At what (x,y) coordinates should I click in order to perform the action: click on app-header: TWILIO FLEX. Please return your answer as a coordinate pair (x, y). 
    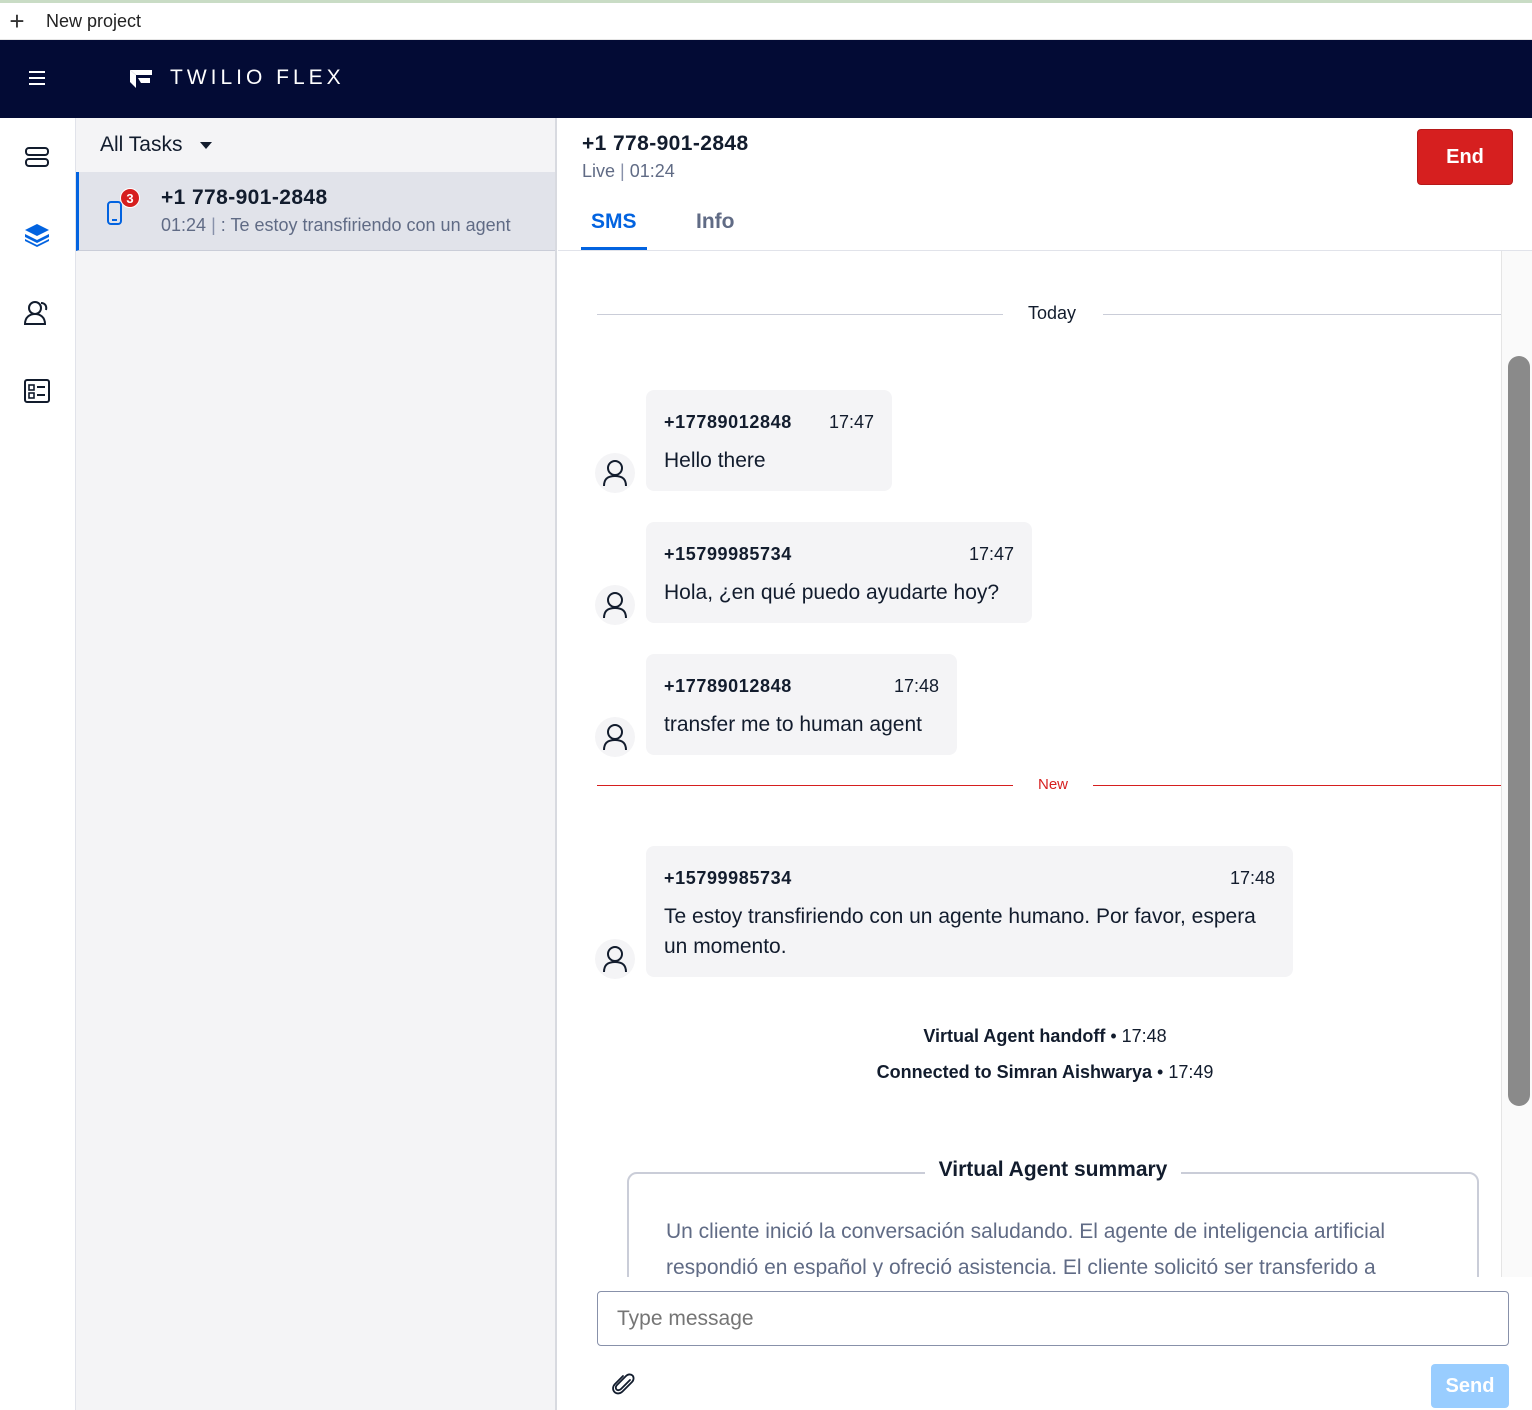
    Looking at the image, I should click on (766, 79).